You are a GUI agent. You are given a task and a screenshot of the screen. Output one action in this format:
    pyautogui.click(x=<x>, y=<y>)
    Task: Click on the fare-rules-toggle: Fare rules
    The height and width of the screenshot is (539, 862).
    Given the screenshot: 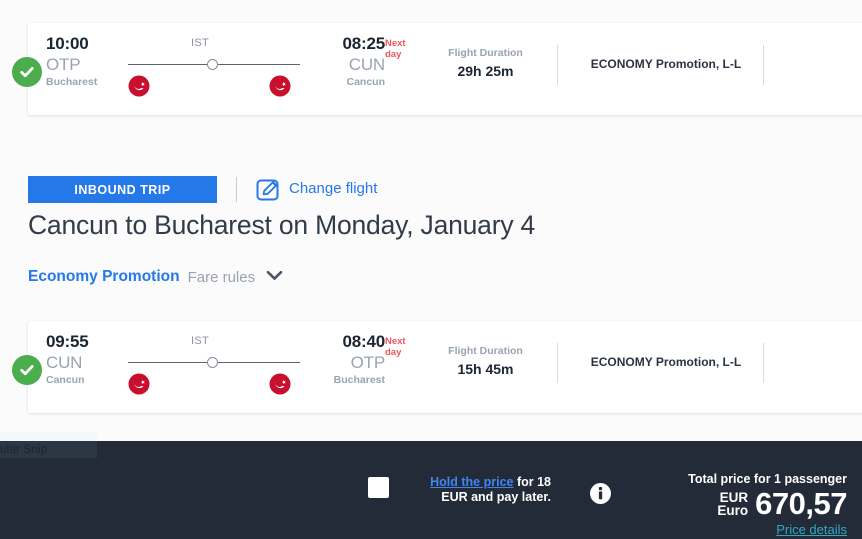 What is the action you would take?
    pyautogui.click(x=222, y=277)
    